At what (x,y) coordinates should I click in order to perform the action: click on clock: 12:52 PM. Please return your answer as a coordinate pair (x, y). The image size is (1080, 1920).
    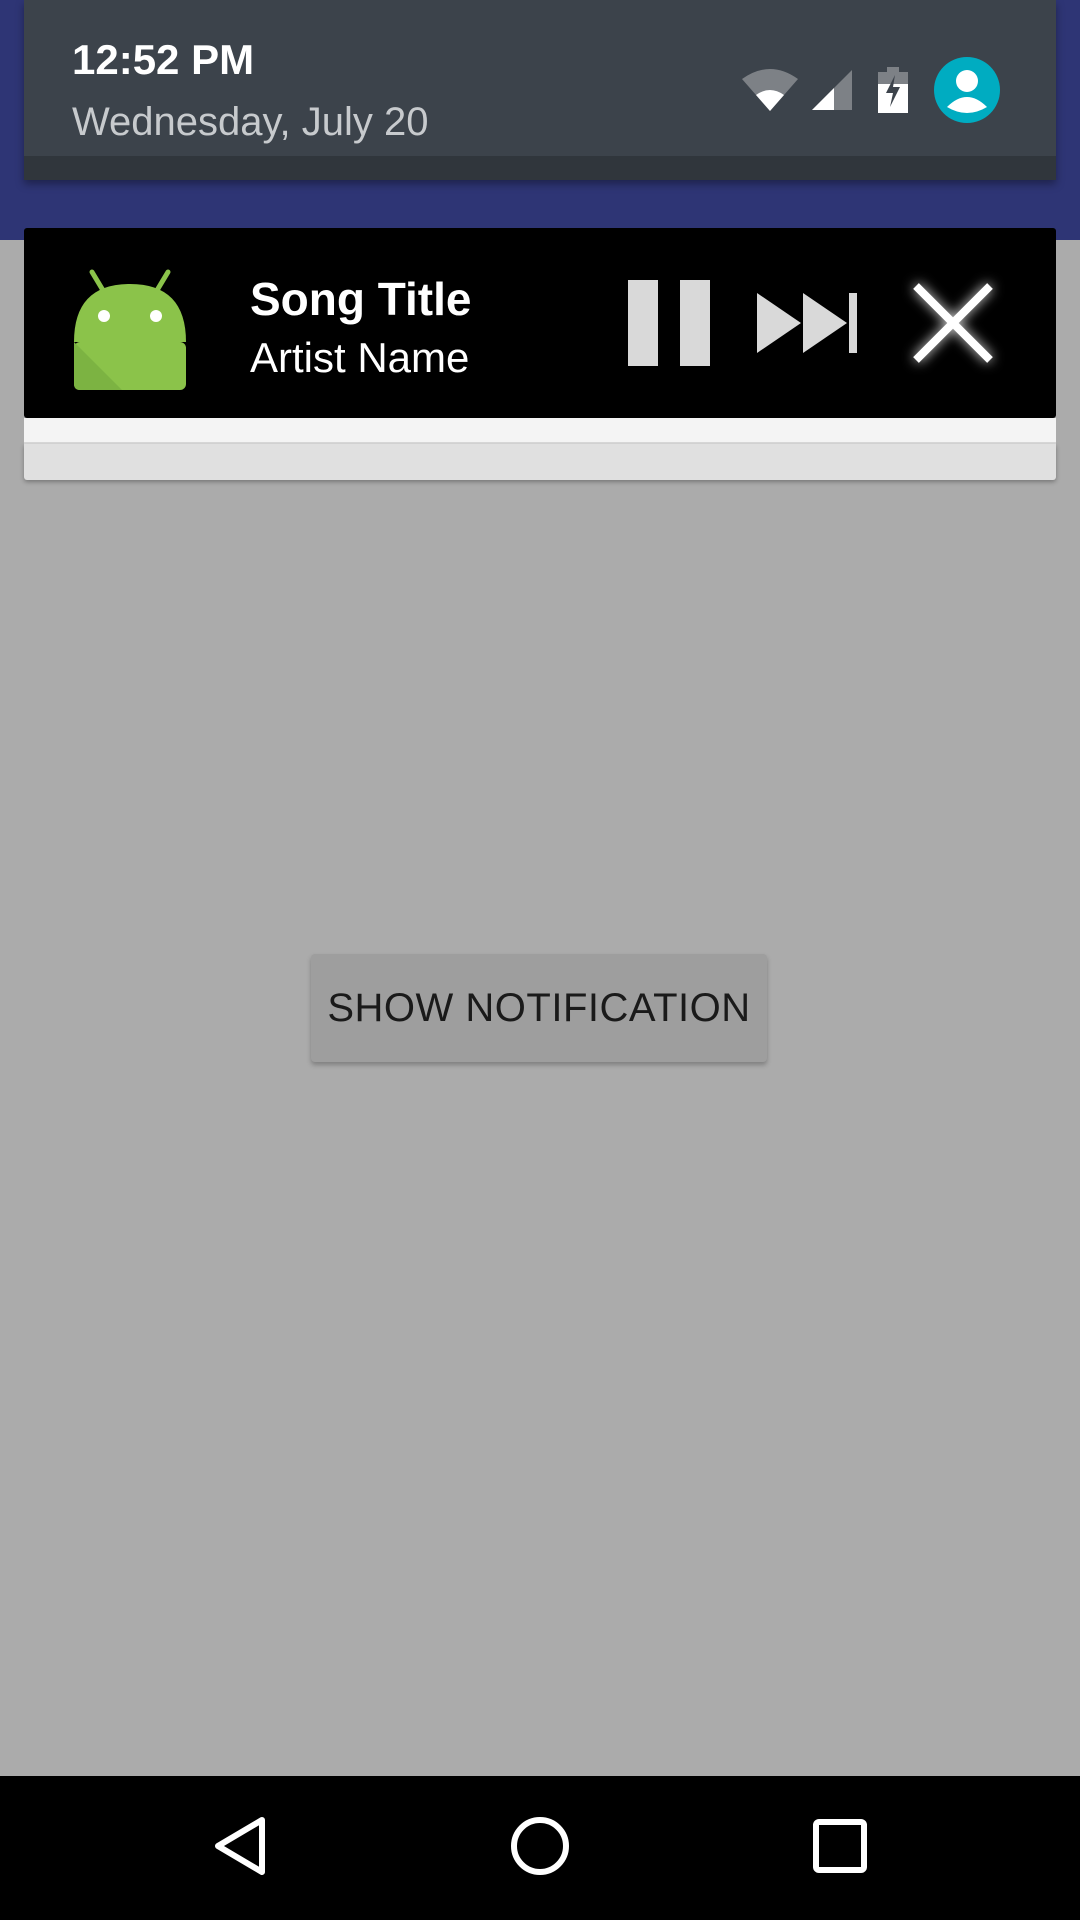
    Looking at the image, I should click on (163, 59).